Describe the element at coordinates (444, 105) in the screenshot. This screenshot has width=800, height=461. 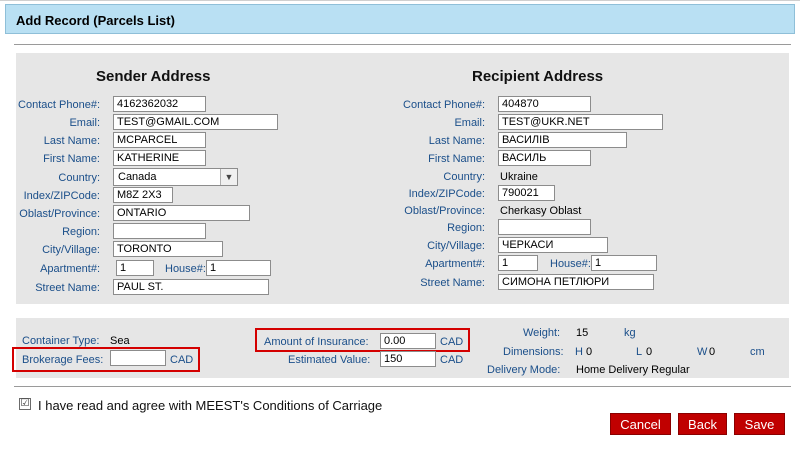
I see `recipient-phone-label: Contact Phone#:` at that location.